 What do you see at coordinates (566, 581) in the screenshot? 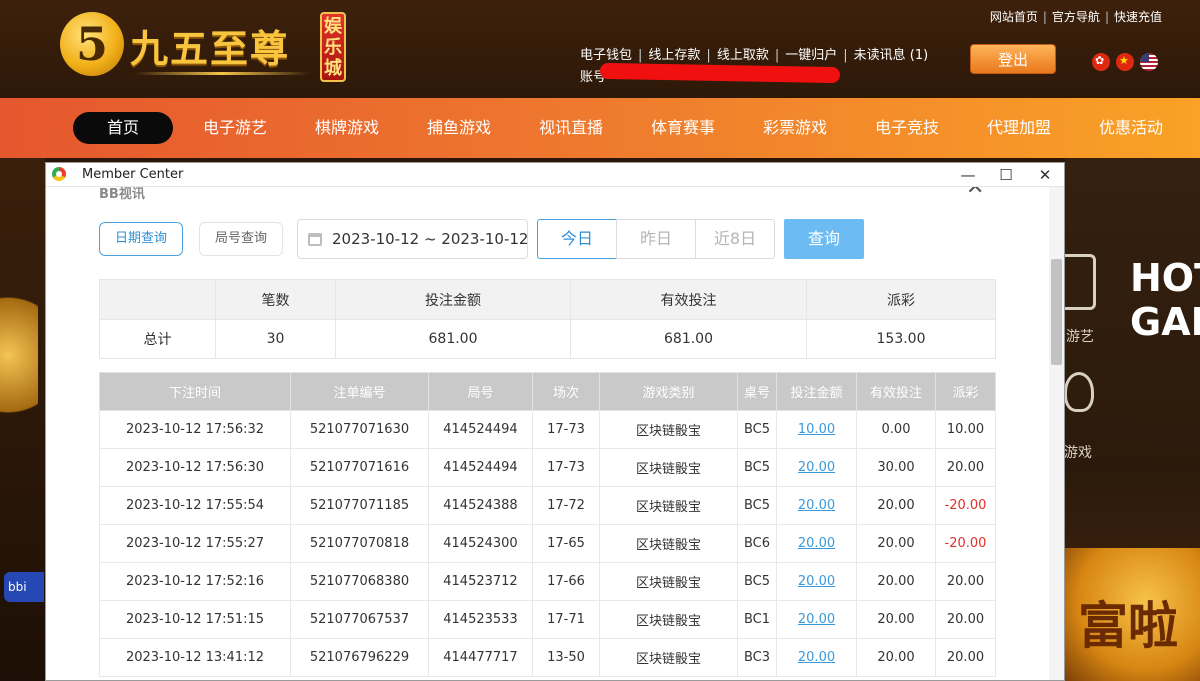
I see `cell-session: 17-66` at bounding box center [566, 581].